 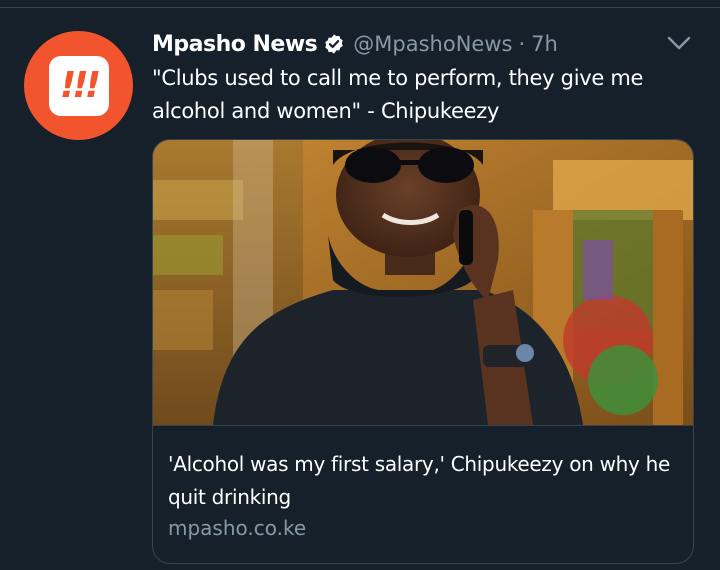 I want to click on tweet-timestamp: 7h, so click(x=544, y=44).